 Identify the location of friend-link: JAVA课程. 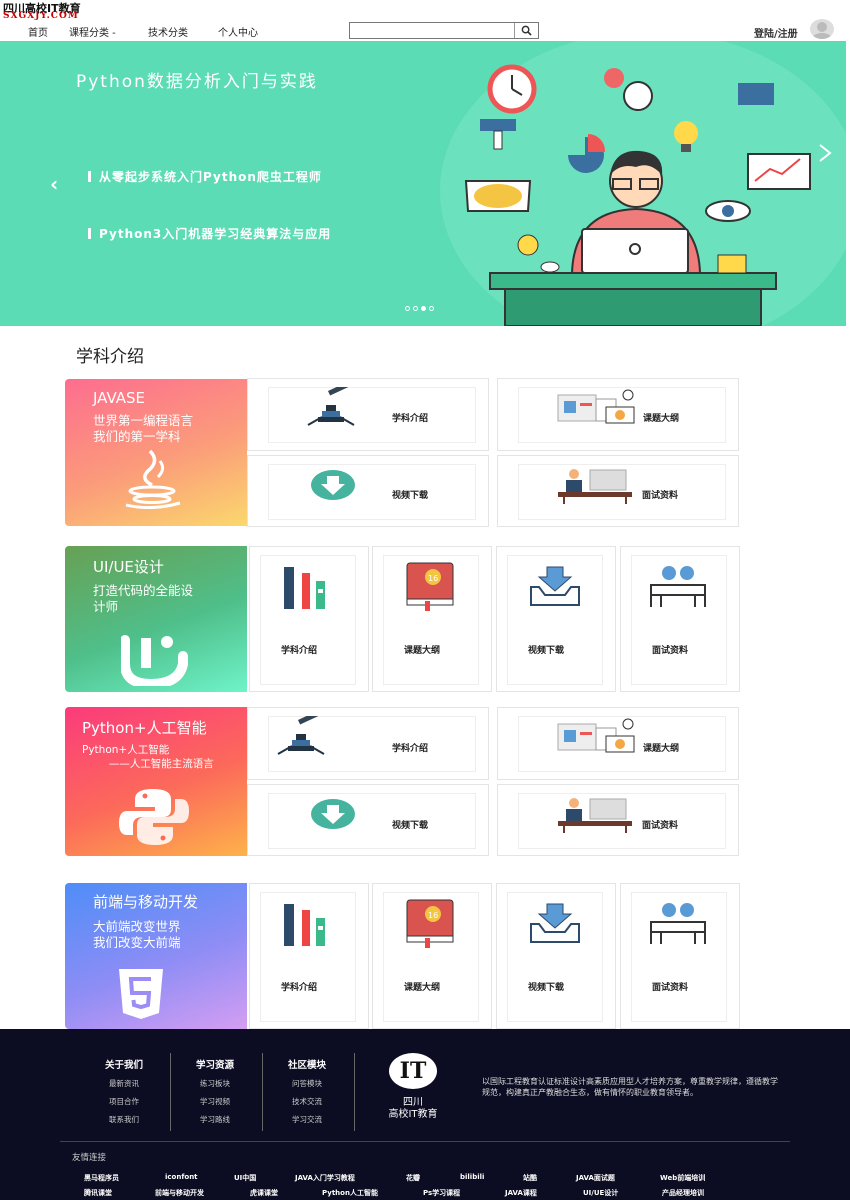
(521, 1193).